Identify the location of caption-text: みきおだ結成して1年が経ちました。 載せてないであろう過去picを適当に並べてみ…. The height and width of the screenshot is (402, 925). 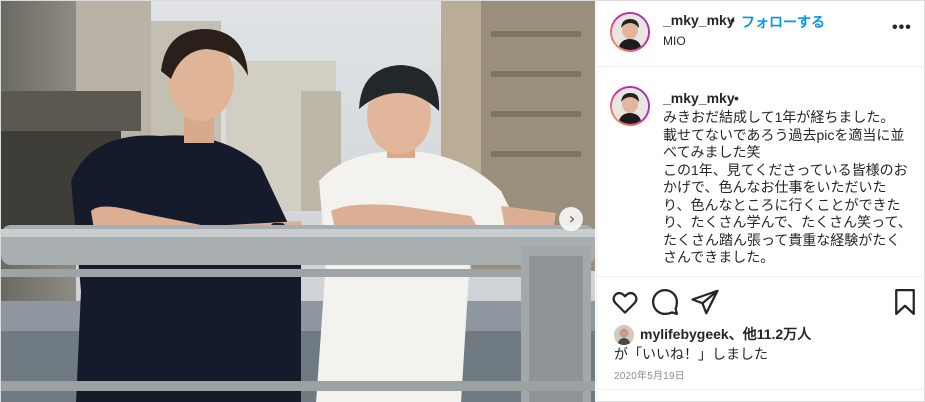
(787, 187).